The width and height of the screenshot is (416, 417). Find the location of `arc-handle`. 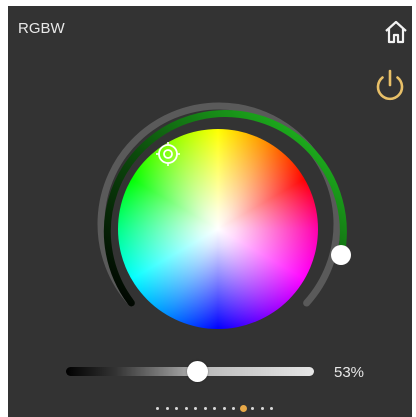

arc-handle is located at coordinates (341, 255).